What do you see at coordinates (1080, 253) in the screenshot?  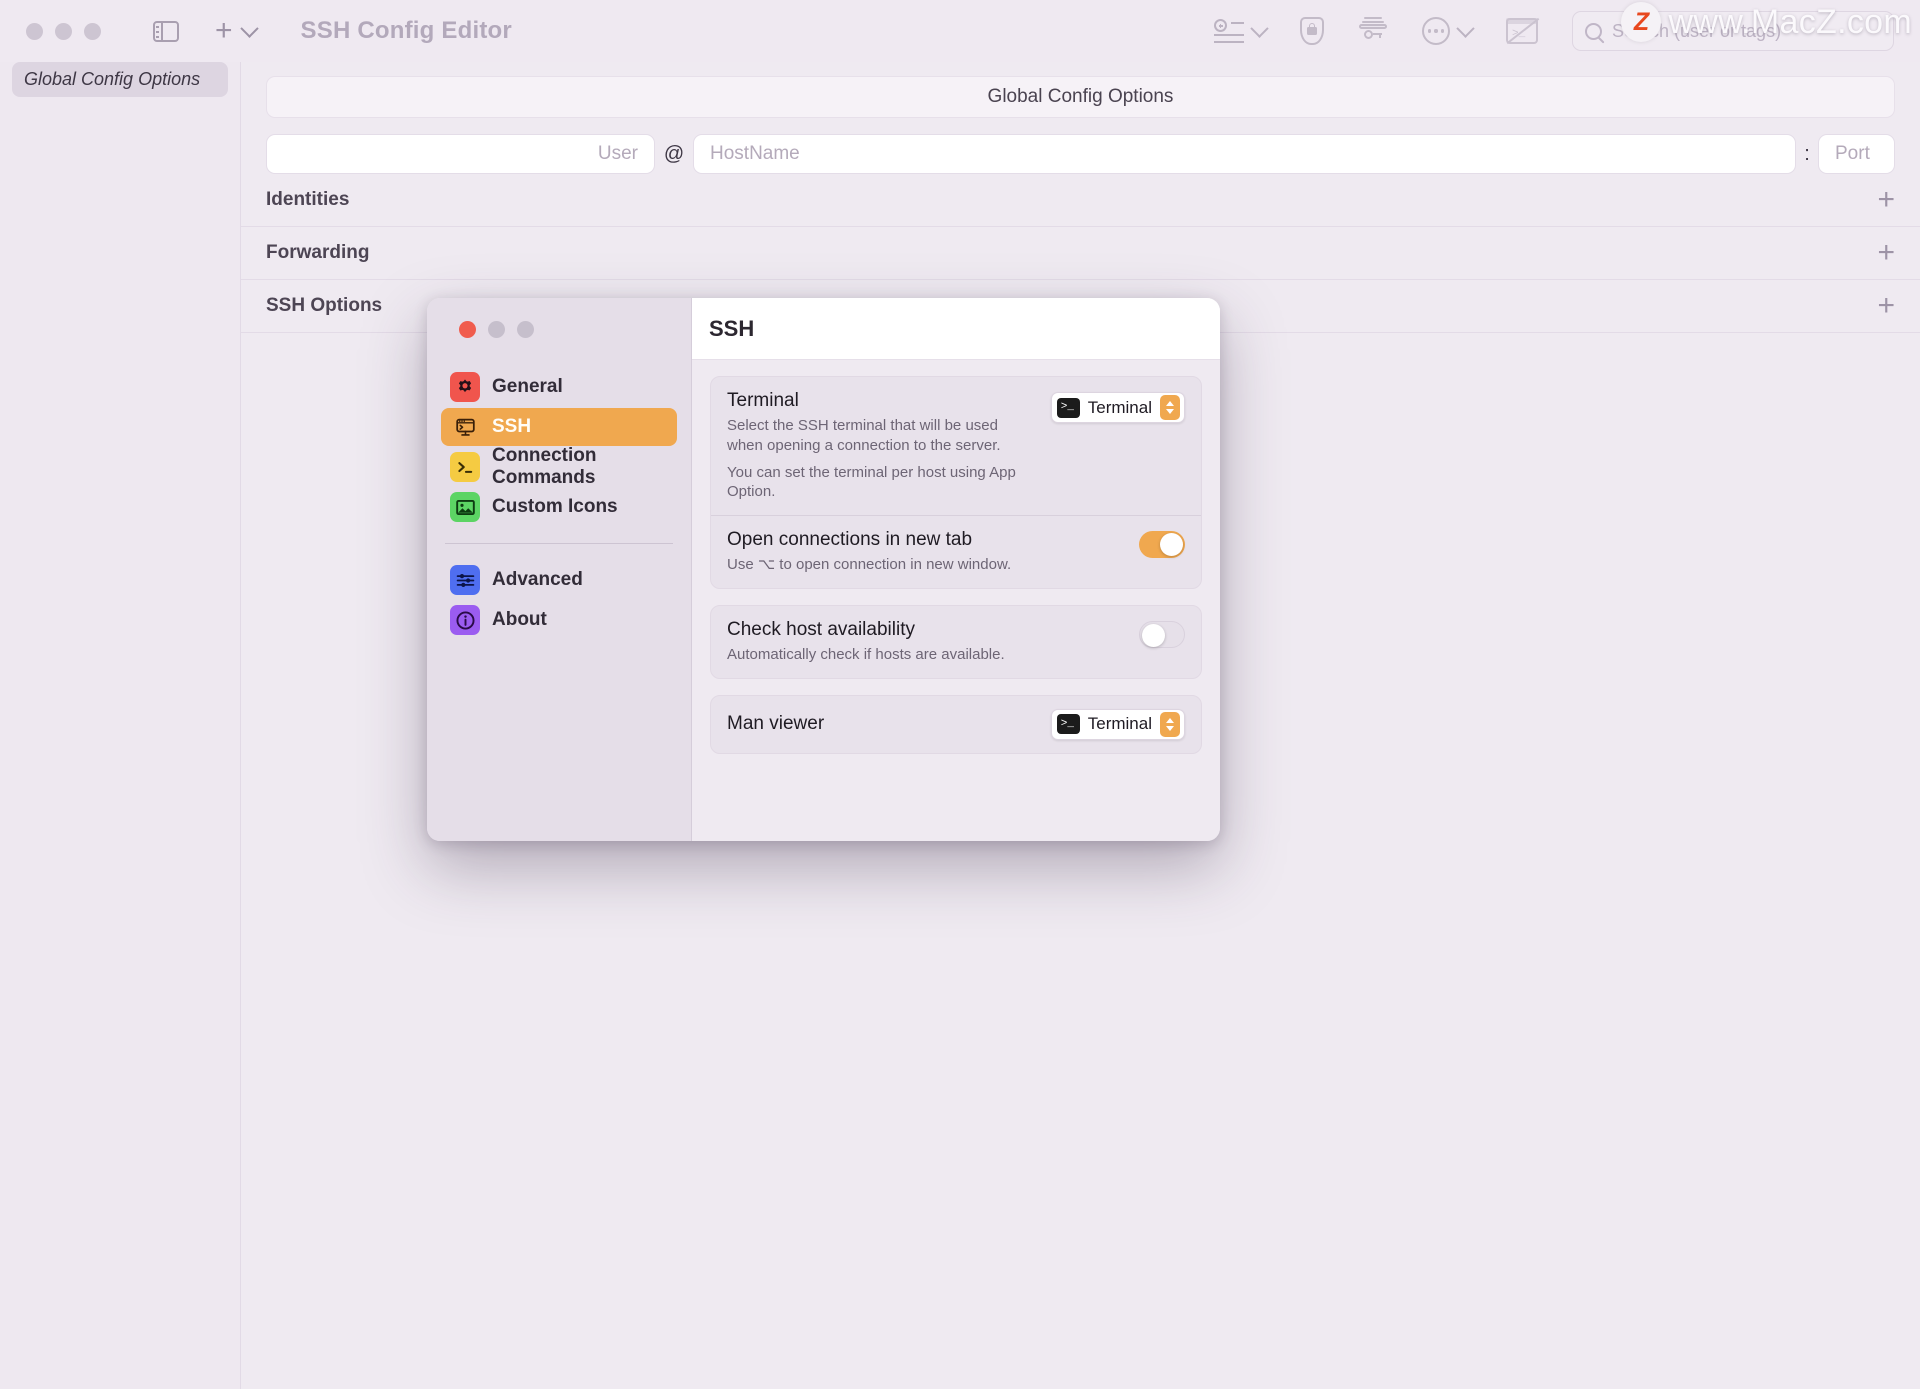 I see `section-forwarding: Forwarding +` at bounding box center [1080, 253].